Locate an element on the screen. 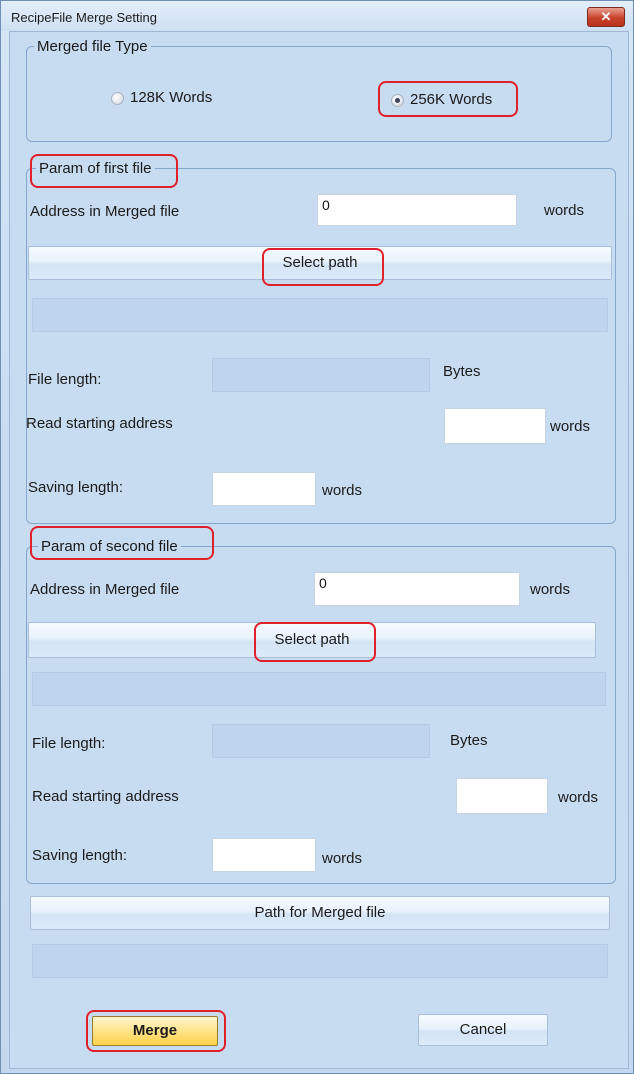  second-read-start-input is located at coordinates (502, 796).